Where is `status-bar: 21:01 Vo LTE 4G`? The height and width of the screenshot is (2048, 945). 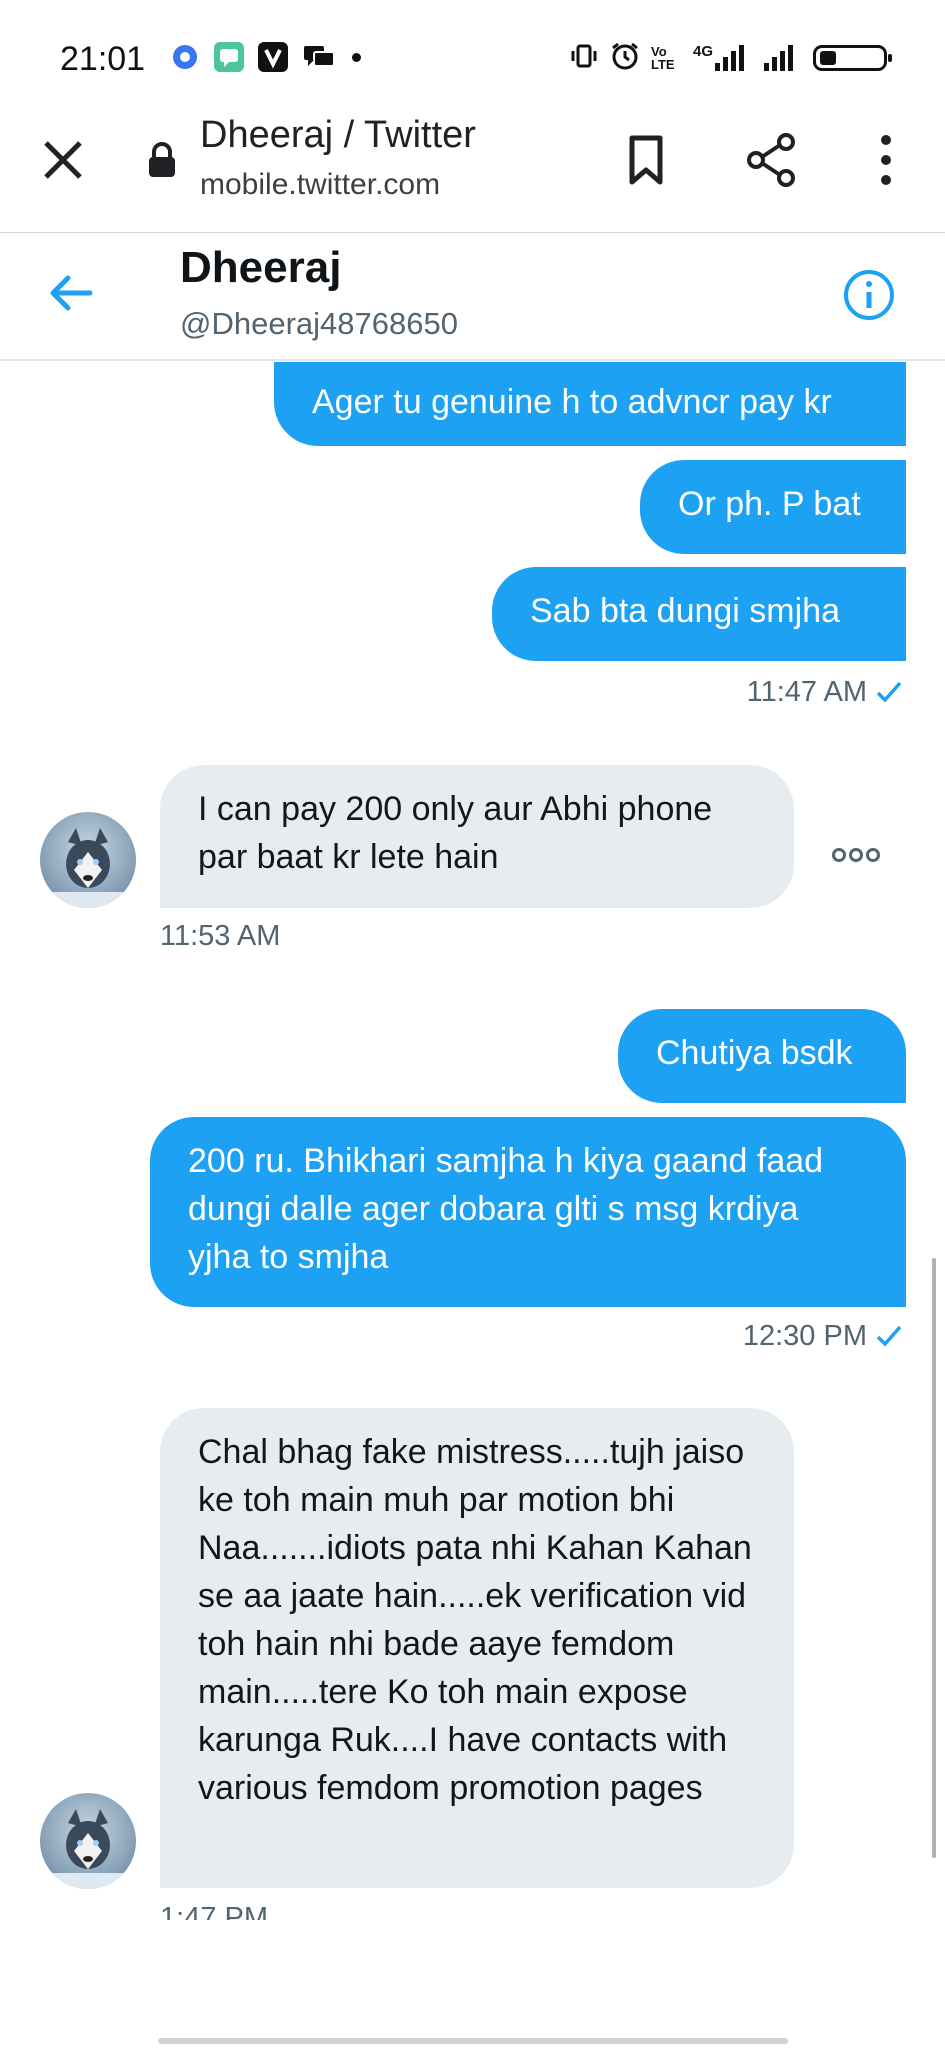 status-bar: 21:01 Vo LTE 4G is located at coordinates (472, 55).